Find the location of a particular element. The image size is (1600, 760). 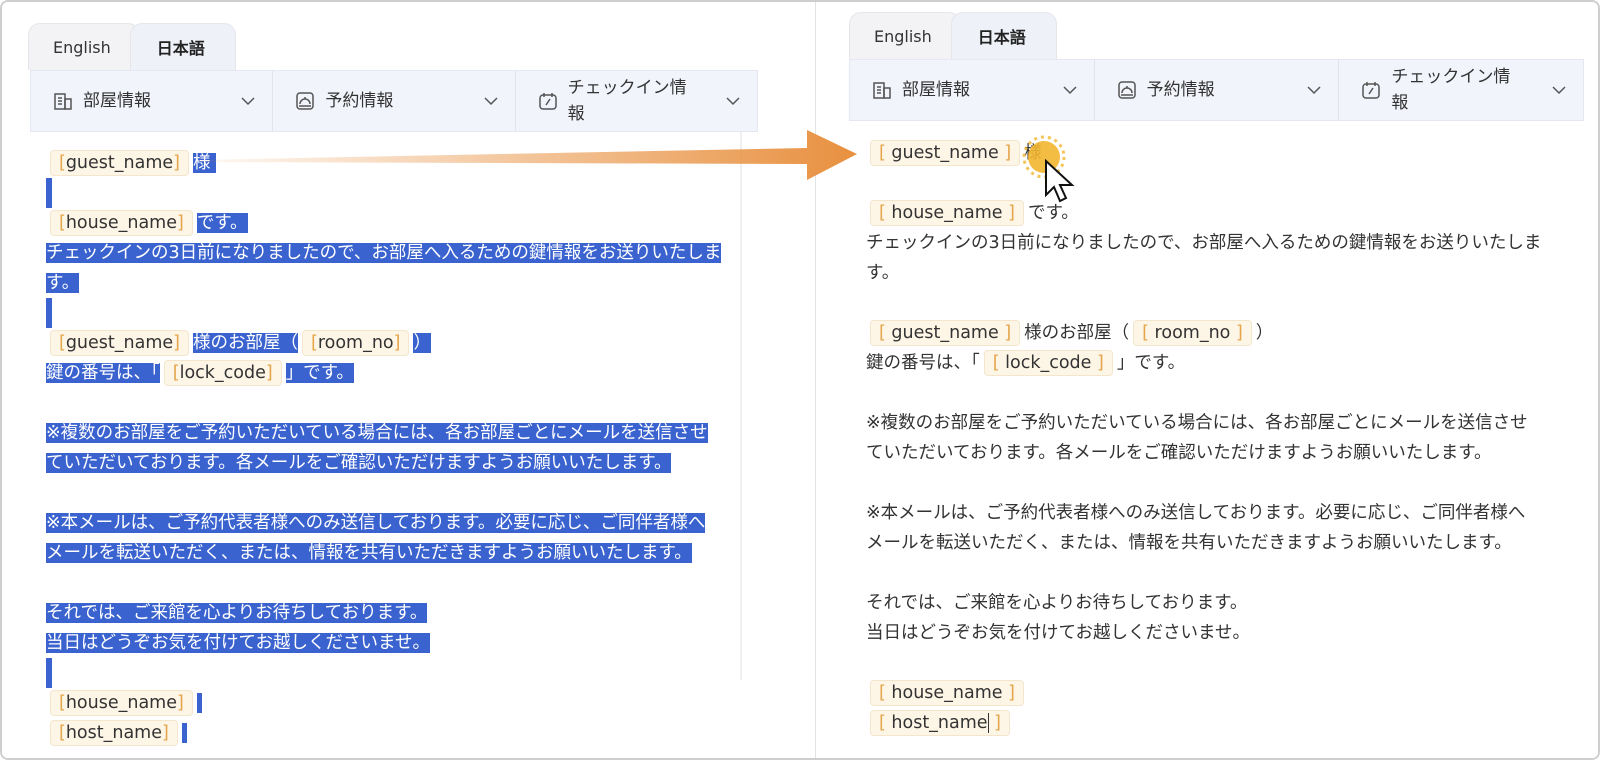

editor-line: [ guest_name ] 様のお部屋（[ room_no ]） is located at coordinates (1218, 333).